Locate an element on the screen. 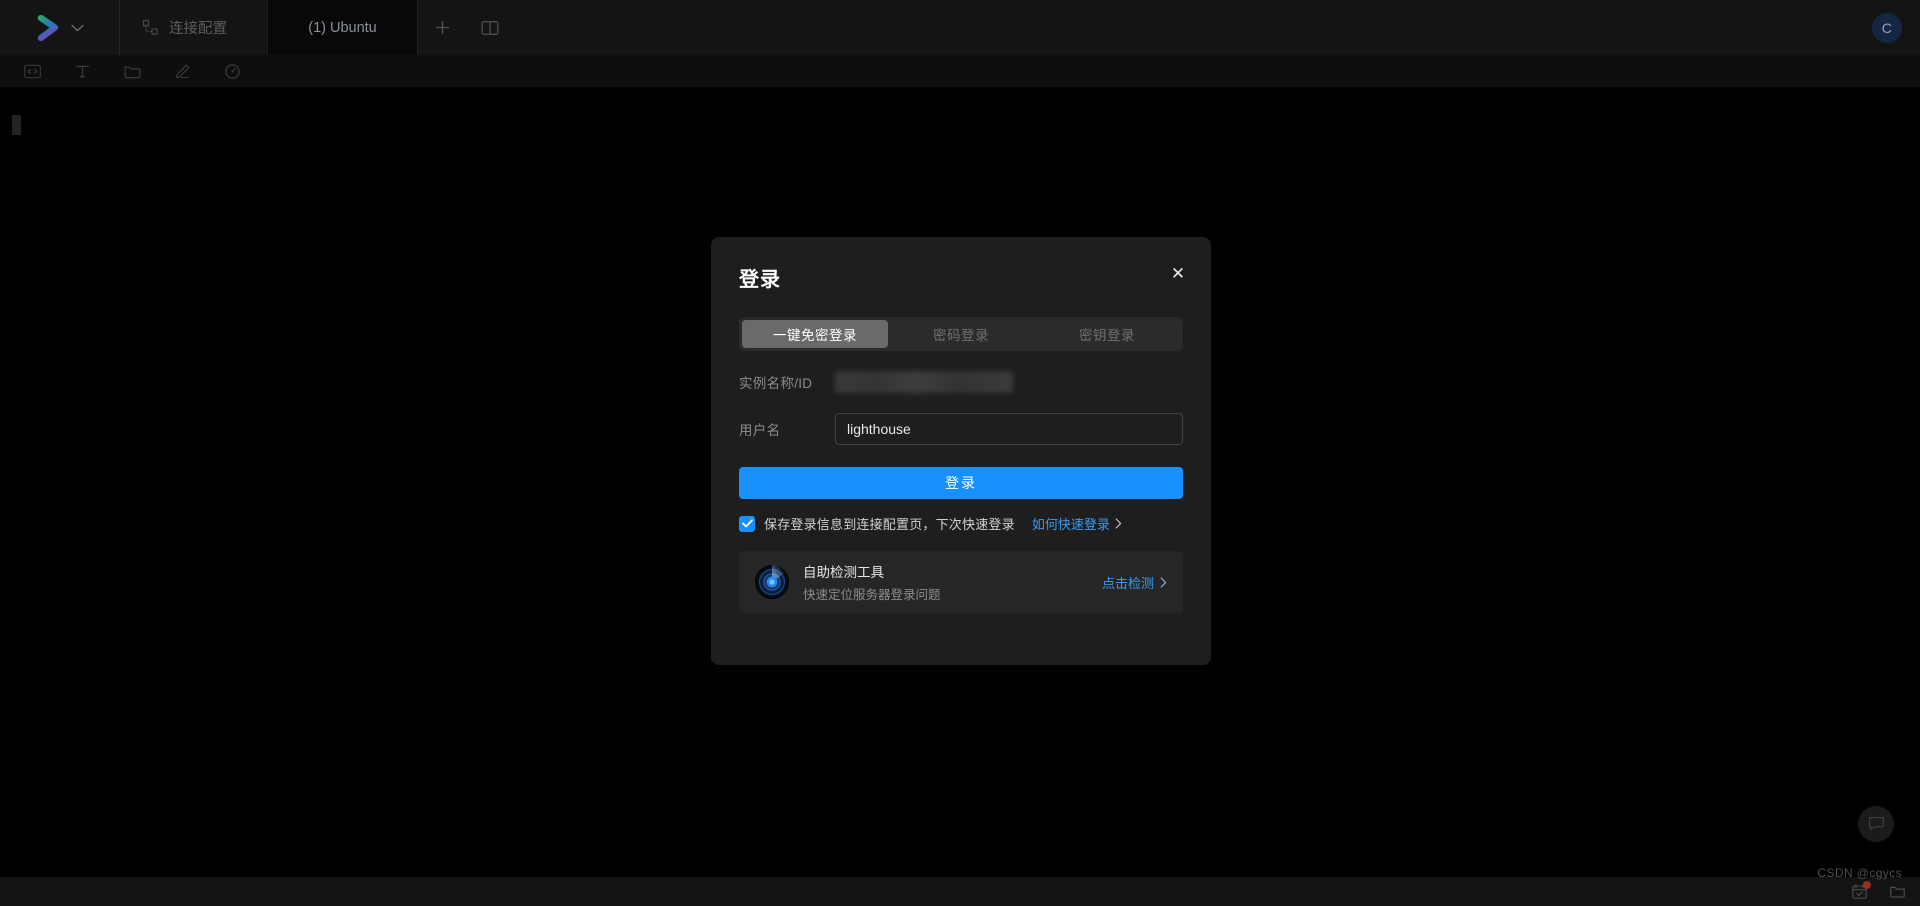 The height and width of the screenshot is (906, 1920). calendar-check-button is located at coordinates (1859, 891).